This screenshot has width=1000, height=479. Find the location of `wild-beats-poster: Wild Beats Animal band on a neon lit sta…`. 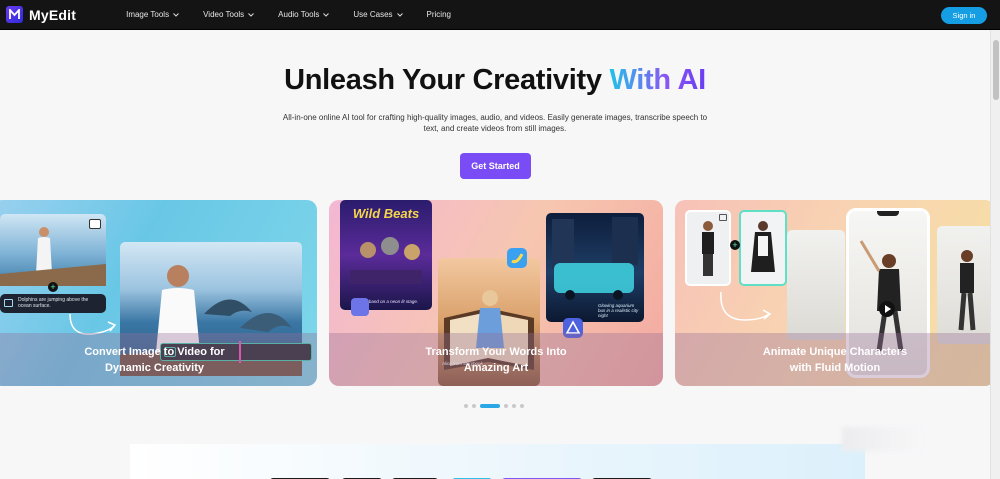

wild-beats-poster: Wild Beats Animal band on a neon lit sta… is located at coordinates (386, 255).